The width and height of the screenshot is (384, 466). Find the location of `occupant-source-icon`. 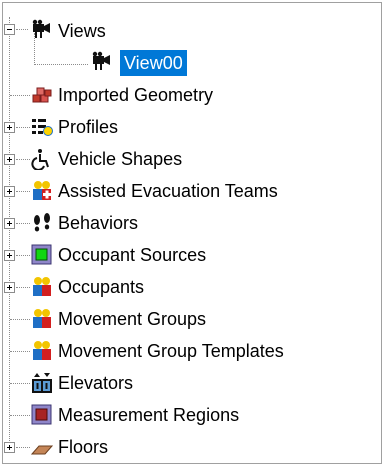

occupant-source-icon is located at coordinates (41, 254).